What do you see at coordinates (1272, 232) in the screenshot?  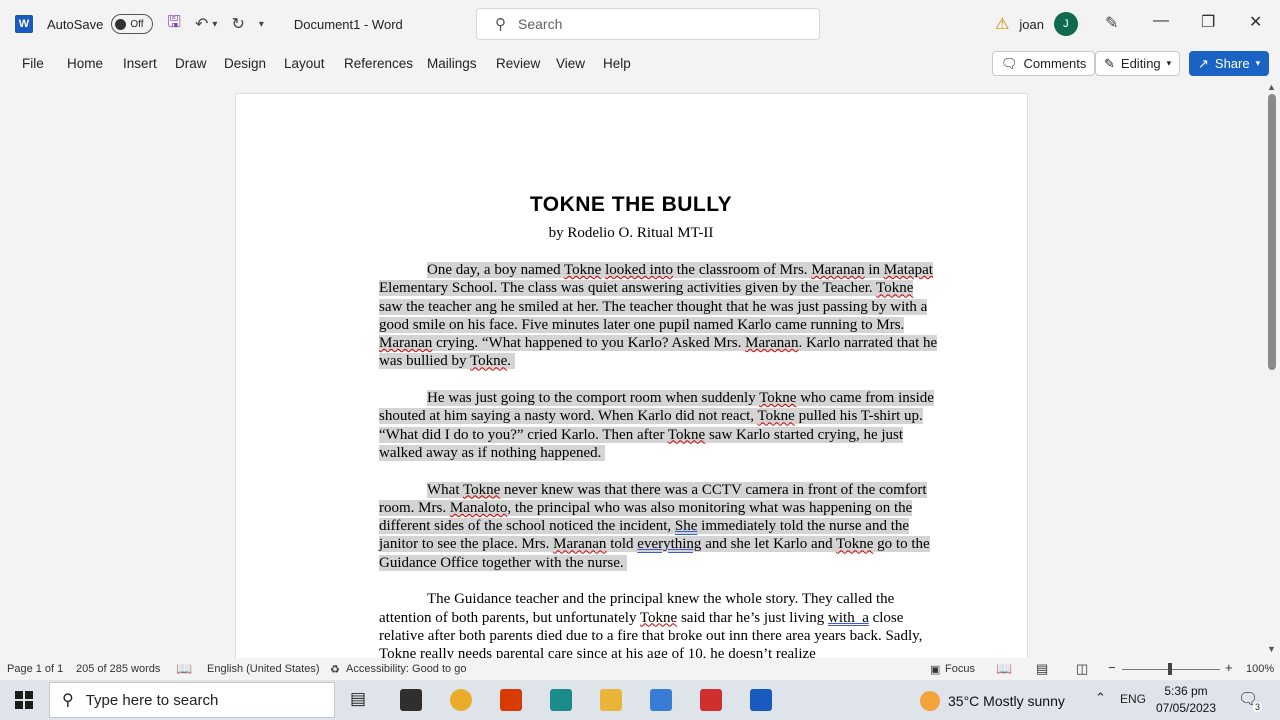 I see `scrollbar-thumb` at bounding box center [1272, 232].